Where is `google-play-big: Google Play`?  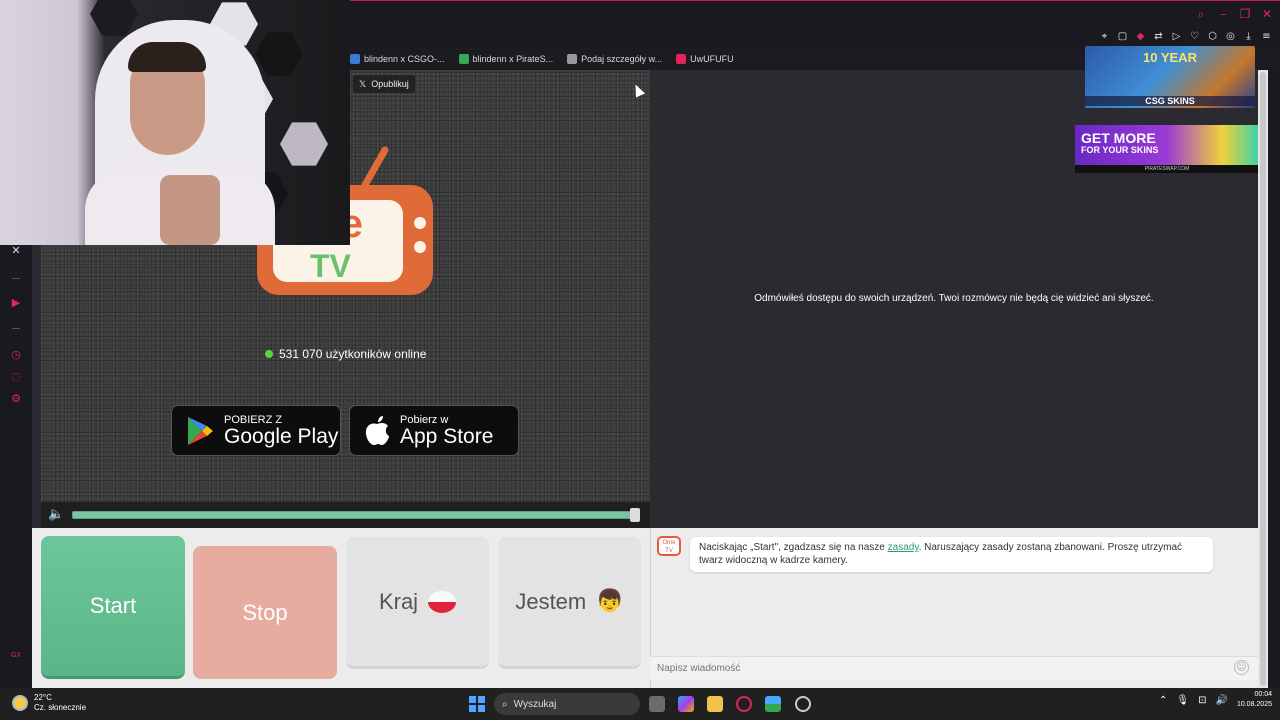 google-play-big: Google Play is located at coordinates (281, 436).